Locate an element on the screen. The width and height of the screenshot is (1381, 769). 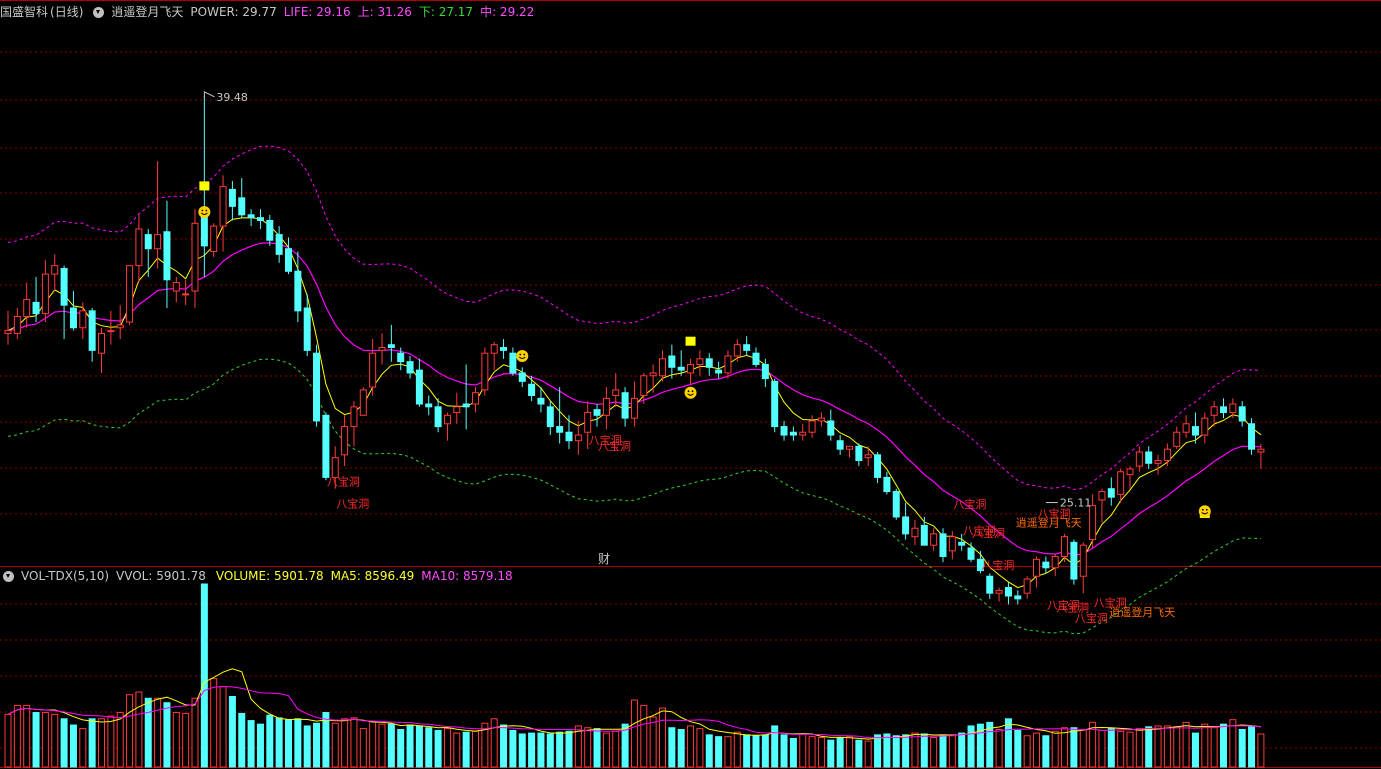
high-marker-arrow is located at coordinates (209, 94).